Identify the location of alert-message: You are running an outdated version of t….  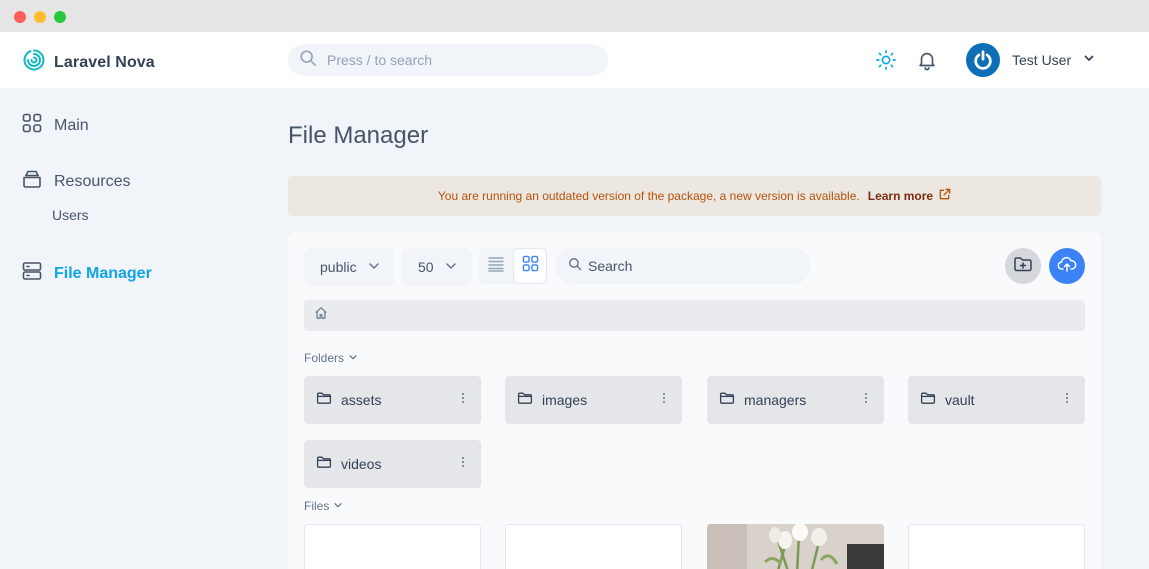
(648, 196).